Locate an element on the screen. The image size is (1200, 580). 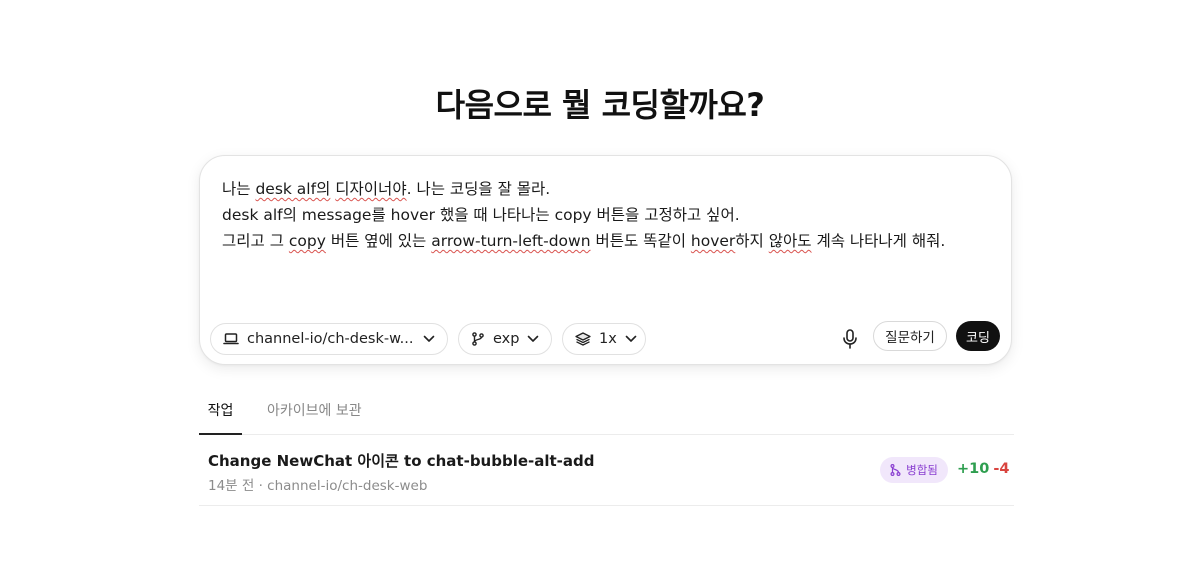
voice-input-button is located at coordinates (850, 339).